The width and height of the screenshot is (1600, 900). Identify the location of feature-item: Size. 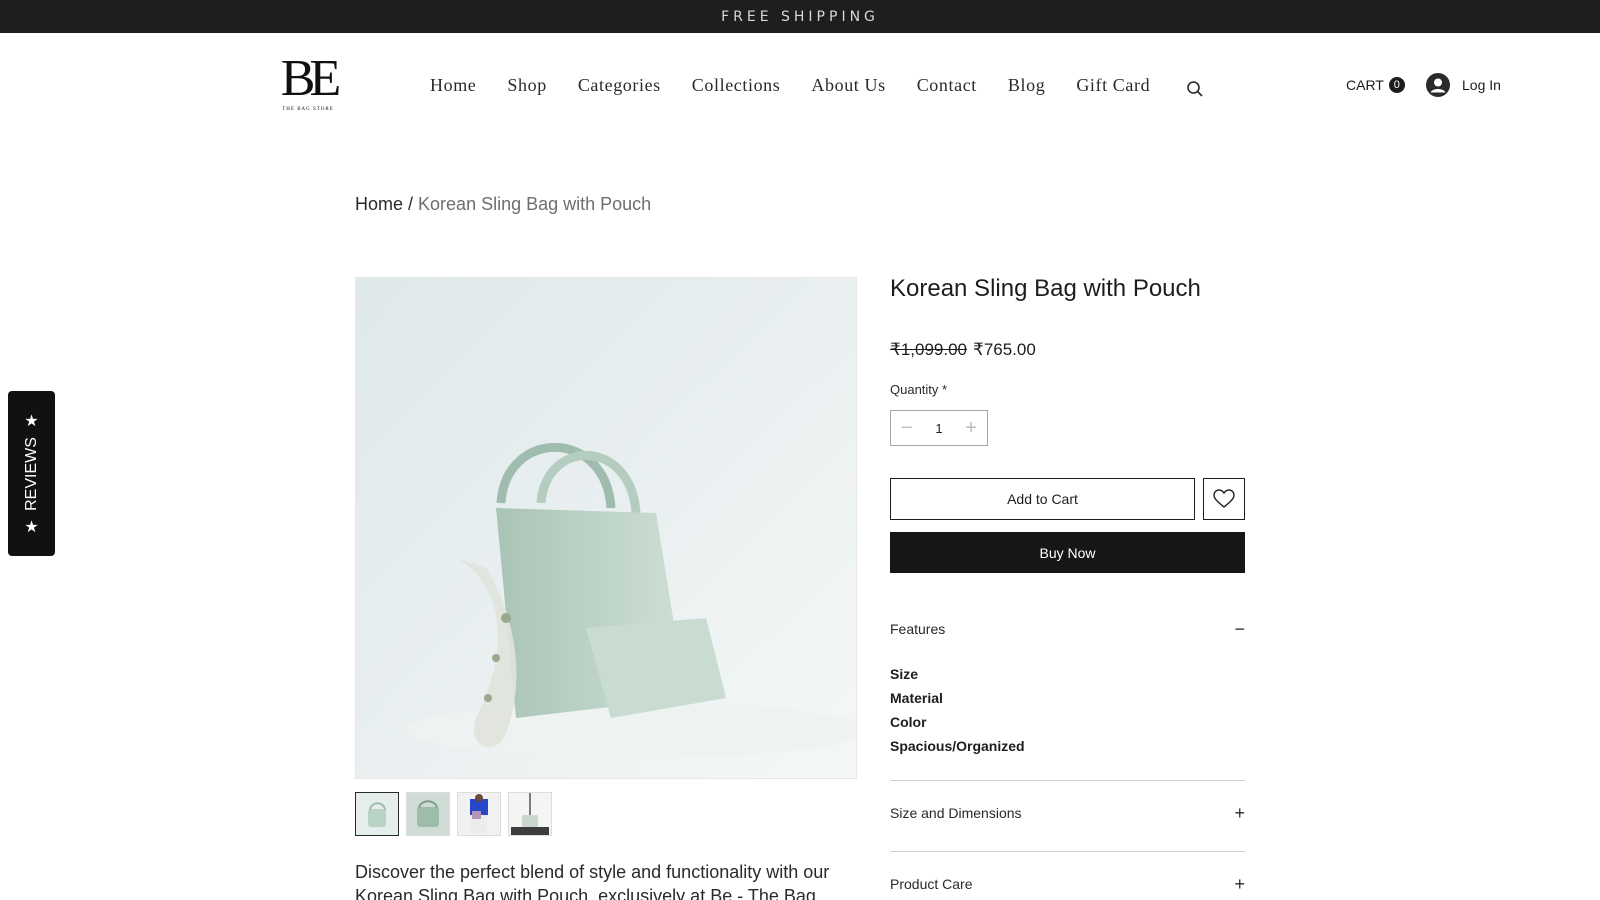
(904, 674).